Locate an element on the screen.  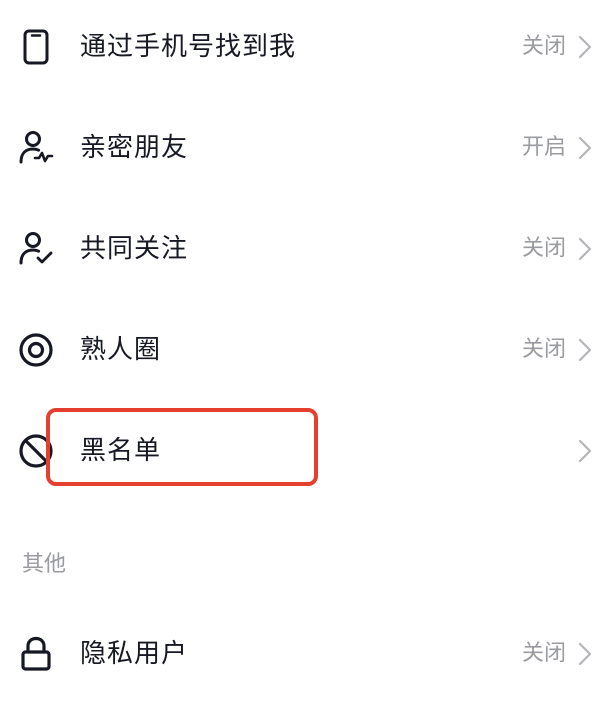
settings-row-blocklist: 黑名单 is located at coordinates (303, 451).